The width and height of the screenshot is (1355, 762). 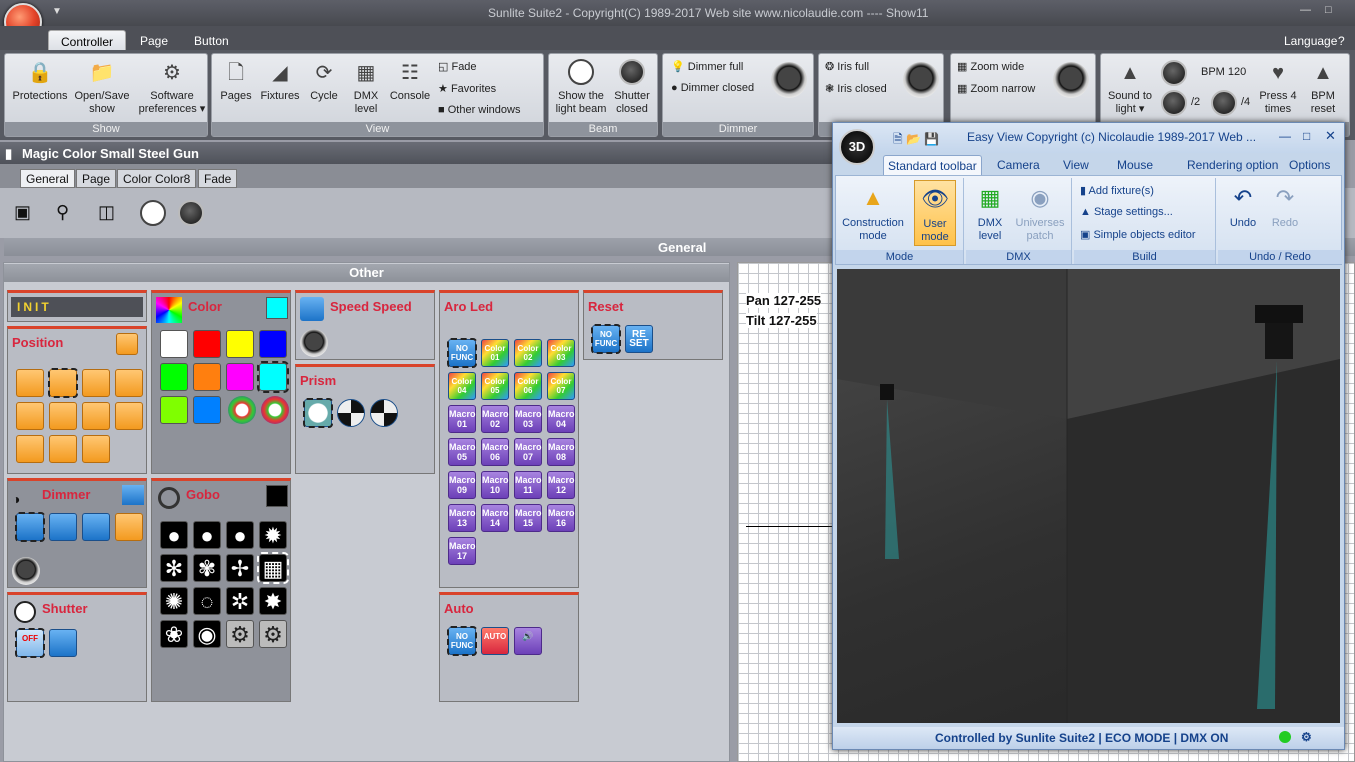 What do you see at coordinates (384, 413) in the screenshot?
I see `prism-rotate-button` at bounding box center [384, 413].